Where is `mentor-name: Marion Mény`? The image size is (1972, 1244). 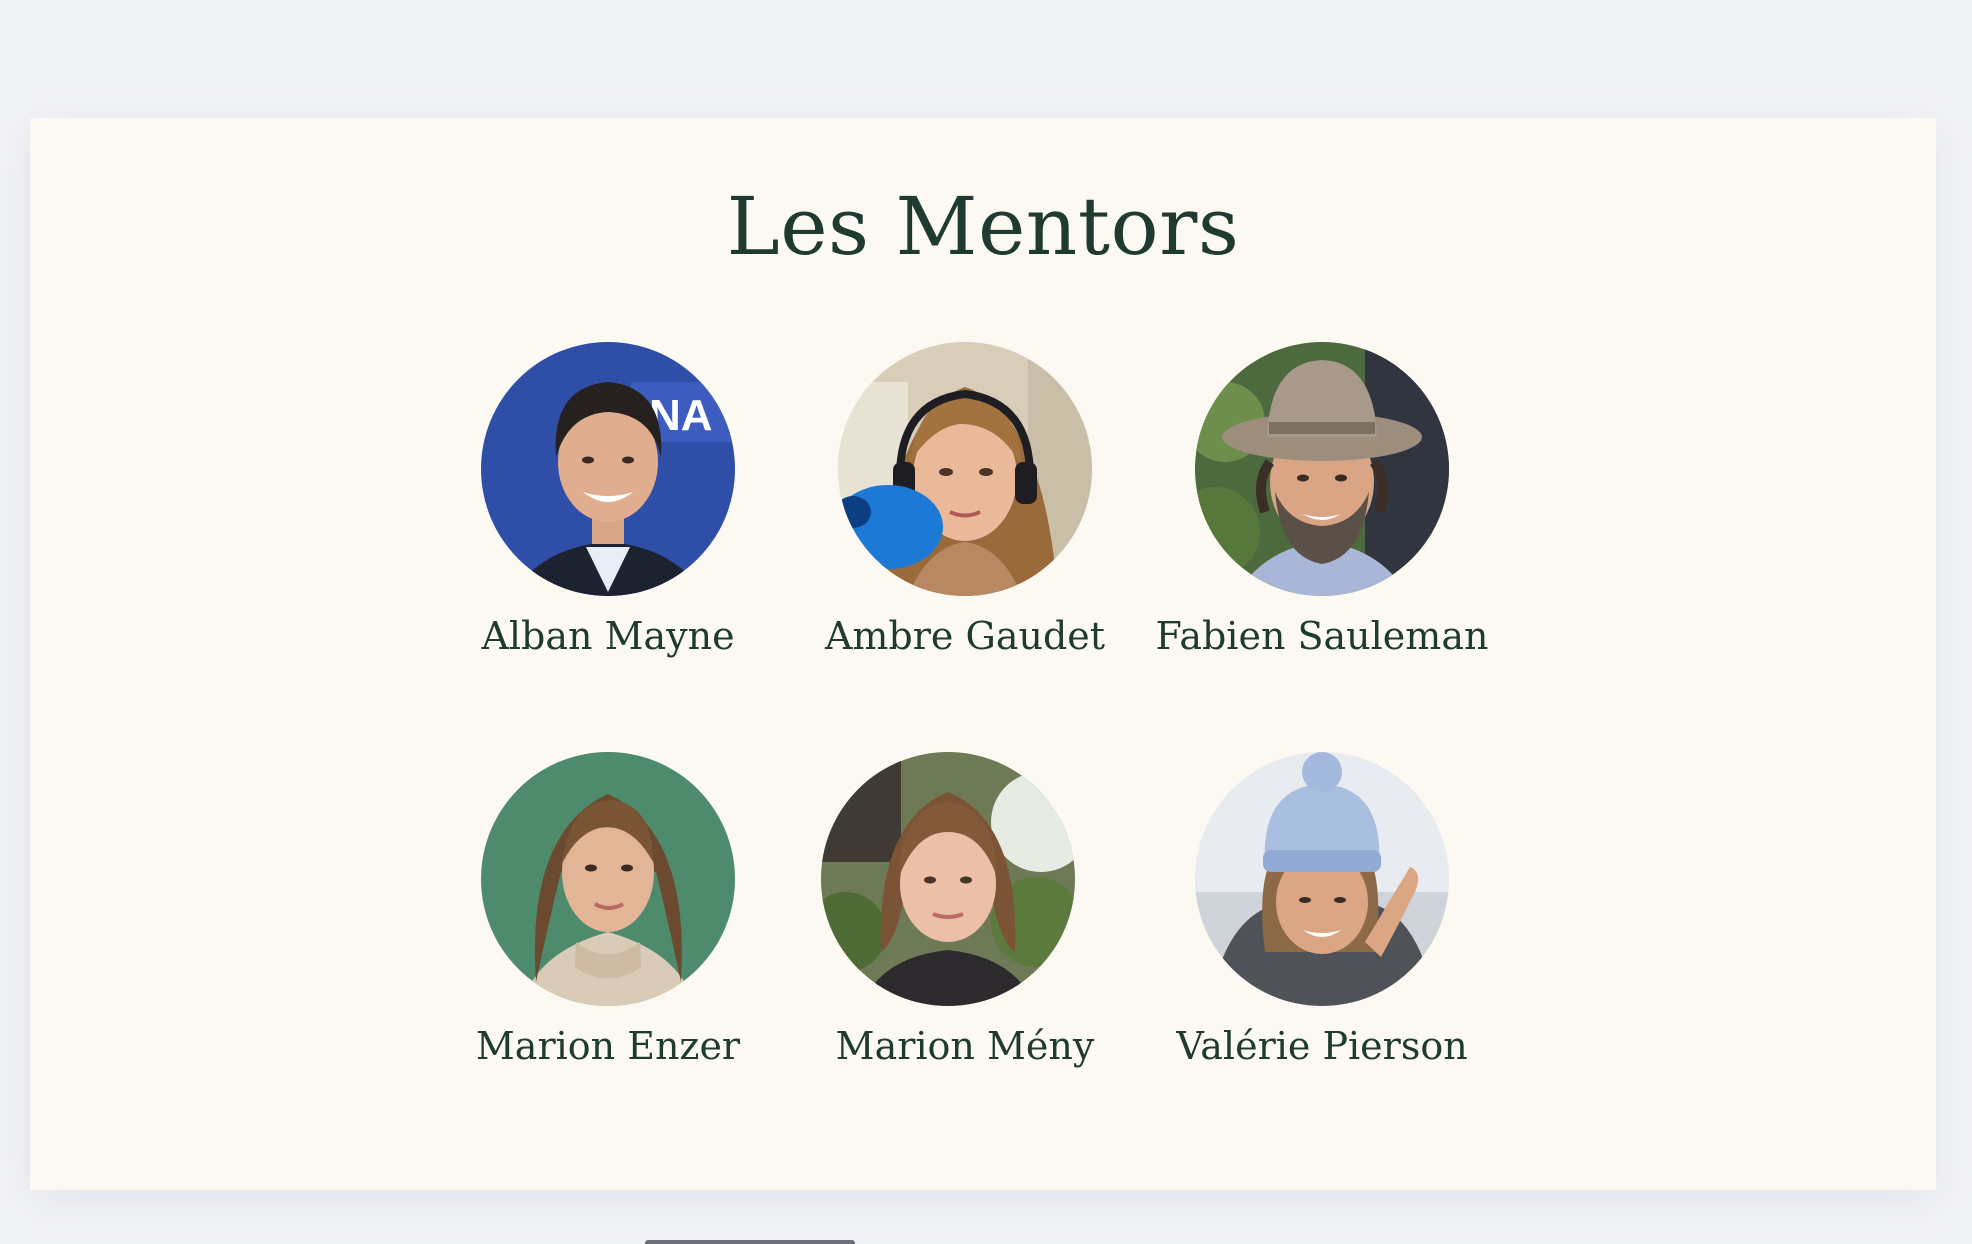
mentor-name: Marion Mény is located at coordinates (965, 1046).